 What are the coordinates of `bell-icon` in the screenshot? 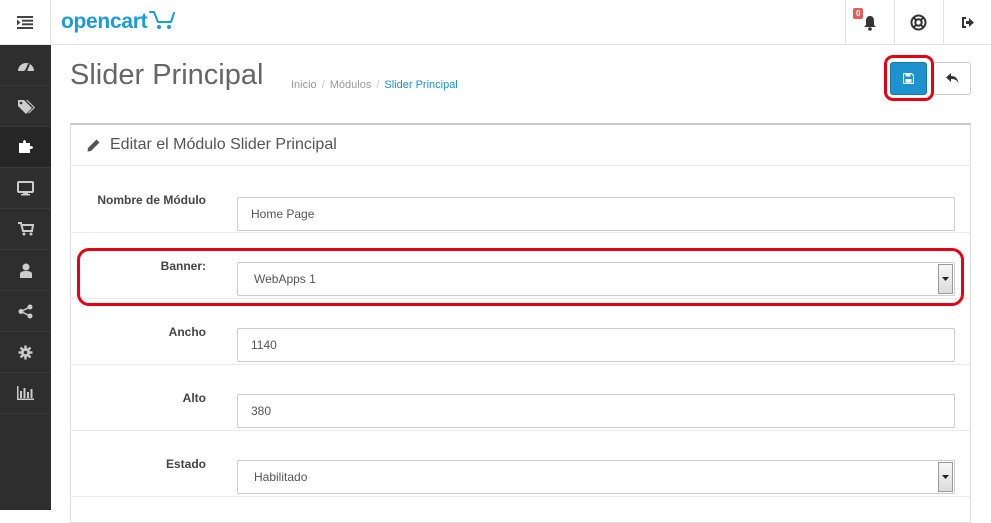 It's located at (869, 23).